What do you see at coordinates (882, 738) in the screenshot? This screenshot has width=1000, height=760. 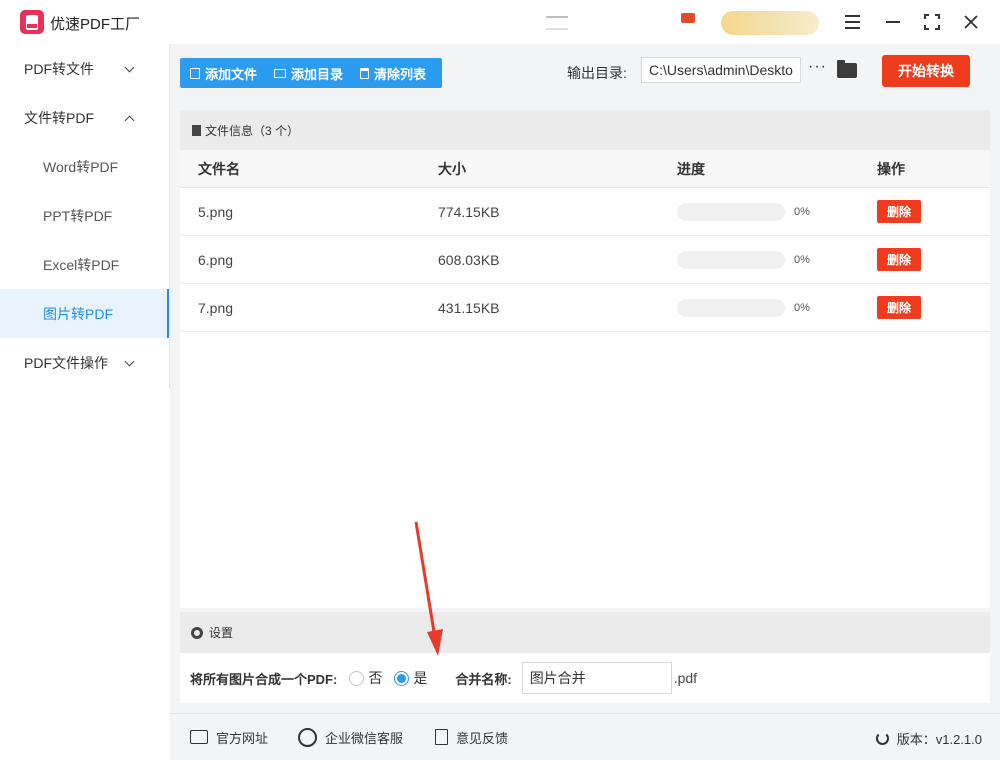 I see `refresh-icon` at bounding box center [882, 738].